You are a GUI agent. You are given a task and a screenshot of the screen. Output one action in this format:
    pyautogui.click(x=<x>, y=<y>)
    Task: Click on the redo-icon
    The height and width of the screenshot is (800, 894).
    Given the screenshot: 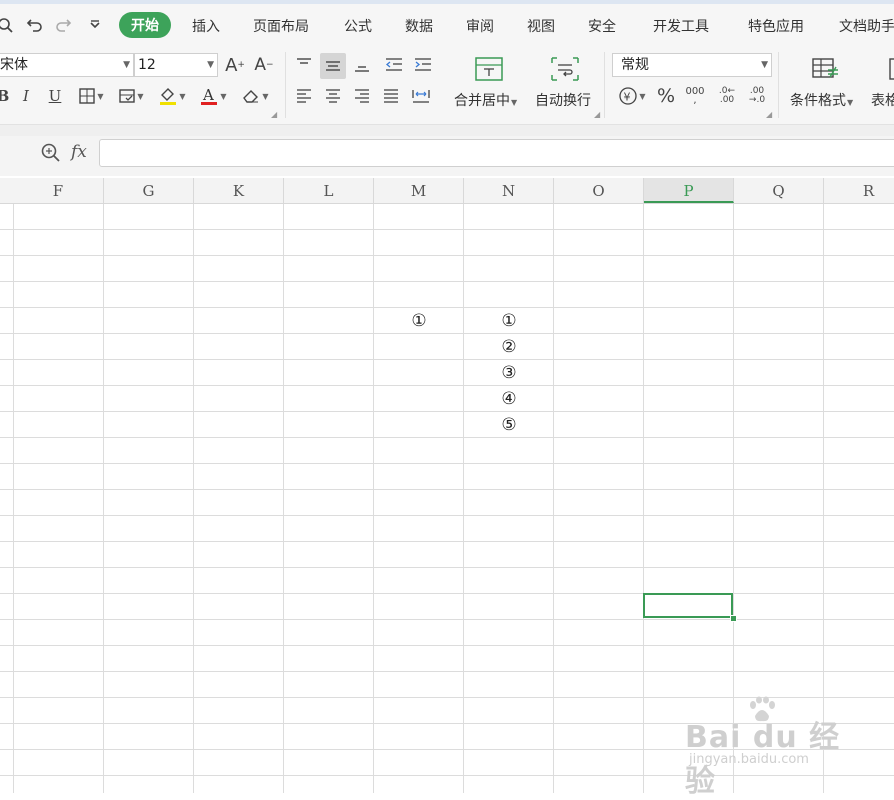 What is the action you would take?
    pyautogui.click(x=63, y=25)
    